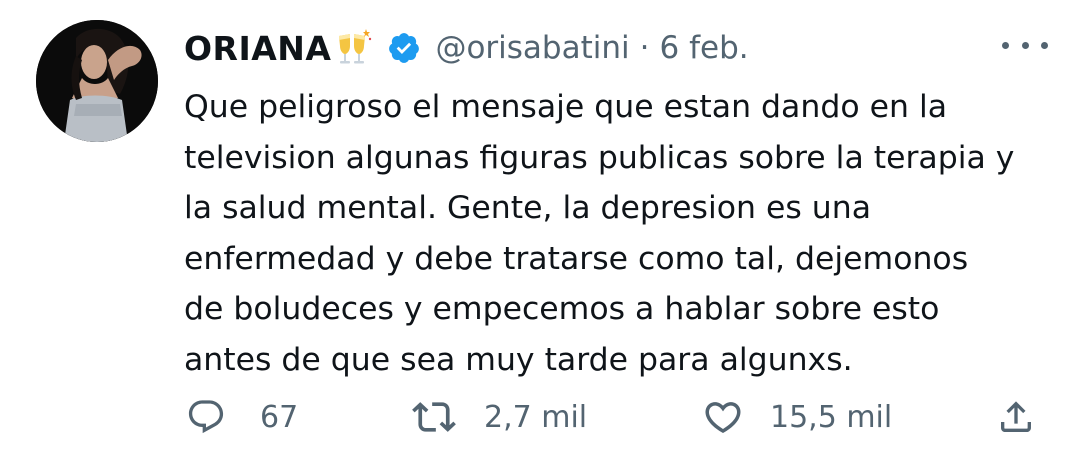 The width and height of the screenshot is (1079, 466). I want to click on clinking-glasses-emoji-icon, so click(353, 48).